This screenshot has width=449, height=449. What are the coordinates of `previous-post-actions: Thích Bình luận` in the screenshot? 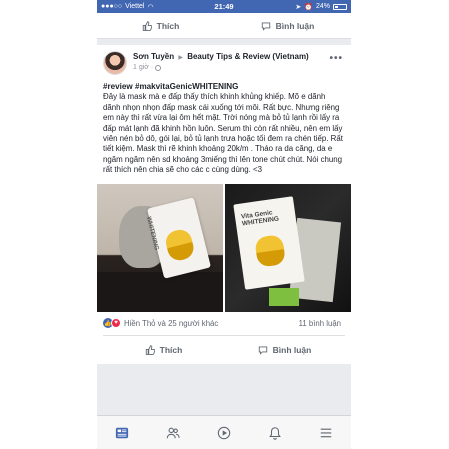 It's located at (224, 26).